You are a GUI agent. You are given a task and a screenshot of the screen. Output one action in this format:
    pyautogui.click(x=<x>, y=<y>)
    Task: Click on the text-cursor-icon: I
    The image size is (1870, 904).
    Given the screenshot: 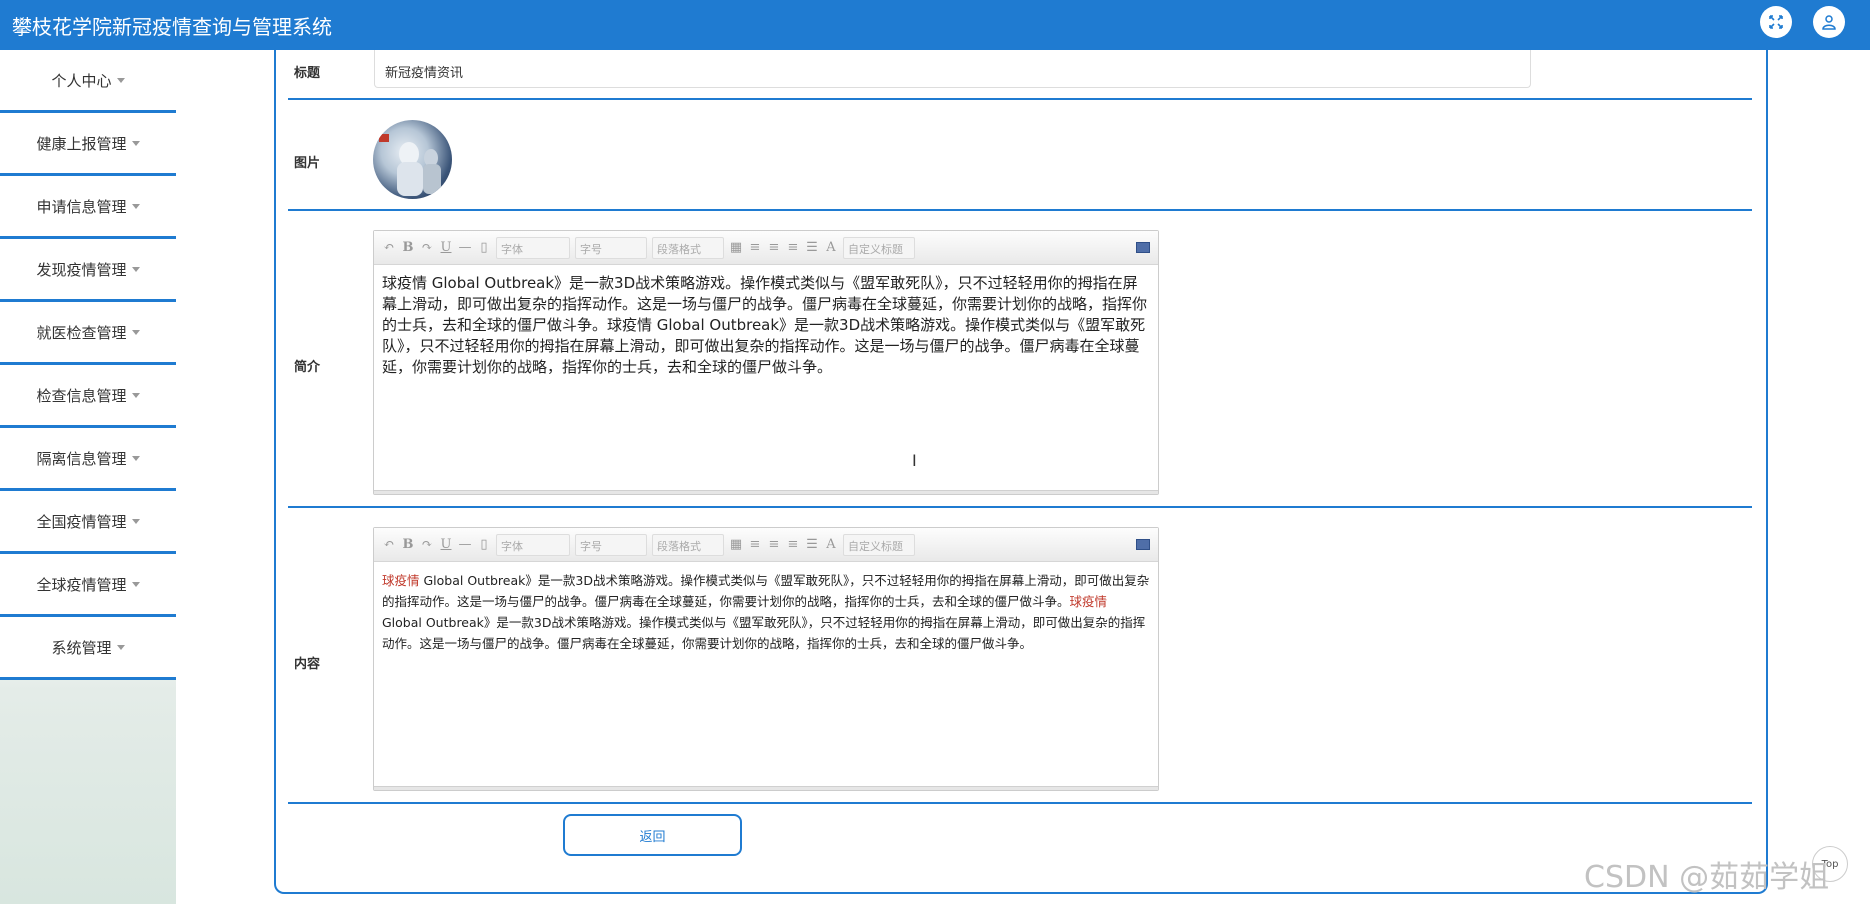 What is the action you would take?
    pyautogui.click(x=914, y=460)
    